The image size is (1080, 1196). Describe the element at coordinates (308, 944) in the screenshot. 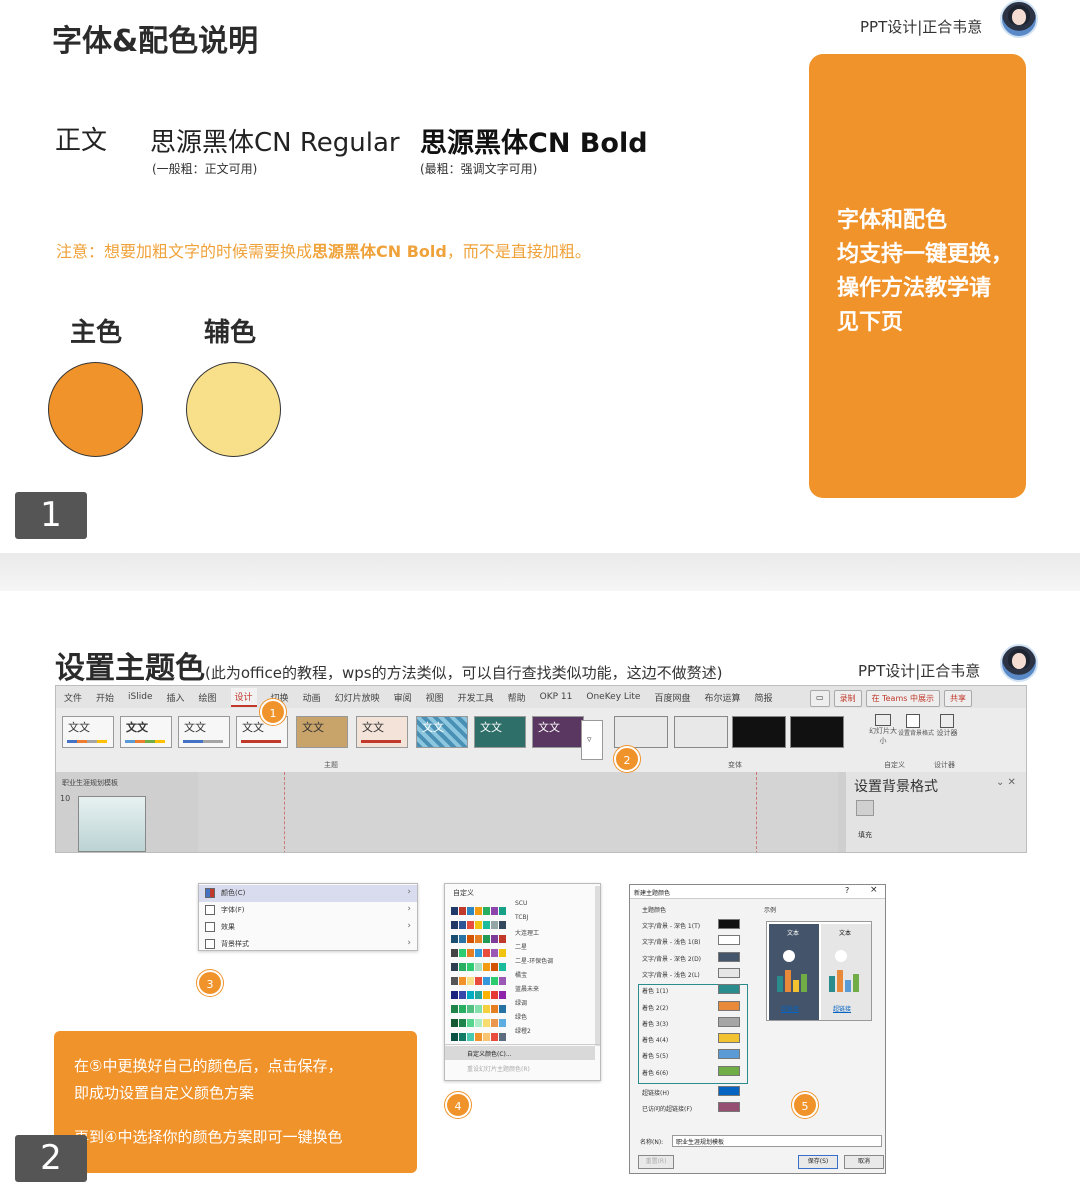

I see `menu-item-bg-style: 背景样式 ›` at that location.